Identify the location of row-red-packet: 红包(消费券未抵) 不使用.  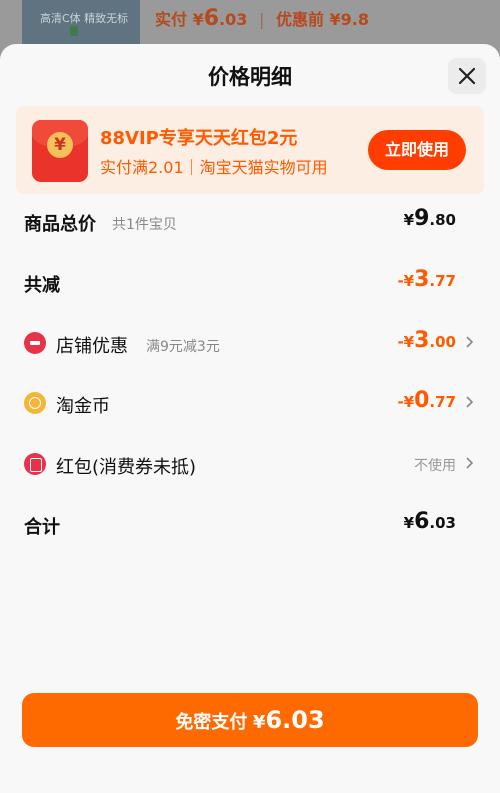
(250, 463).